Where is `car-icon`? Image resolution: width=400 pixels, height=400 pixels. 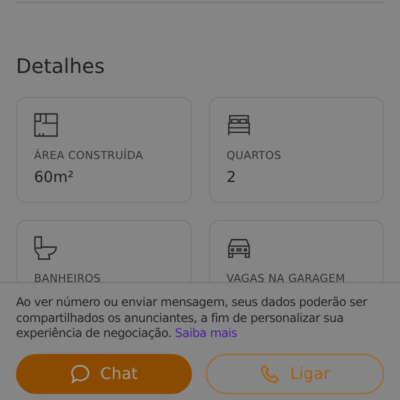 car-icon is located at coordinates (238, 248).